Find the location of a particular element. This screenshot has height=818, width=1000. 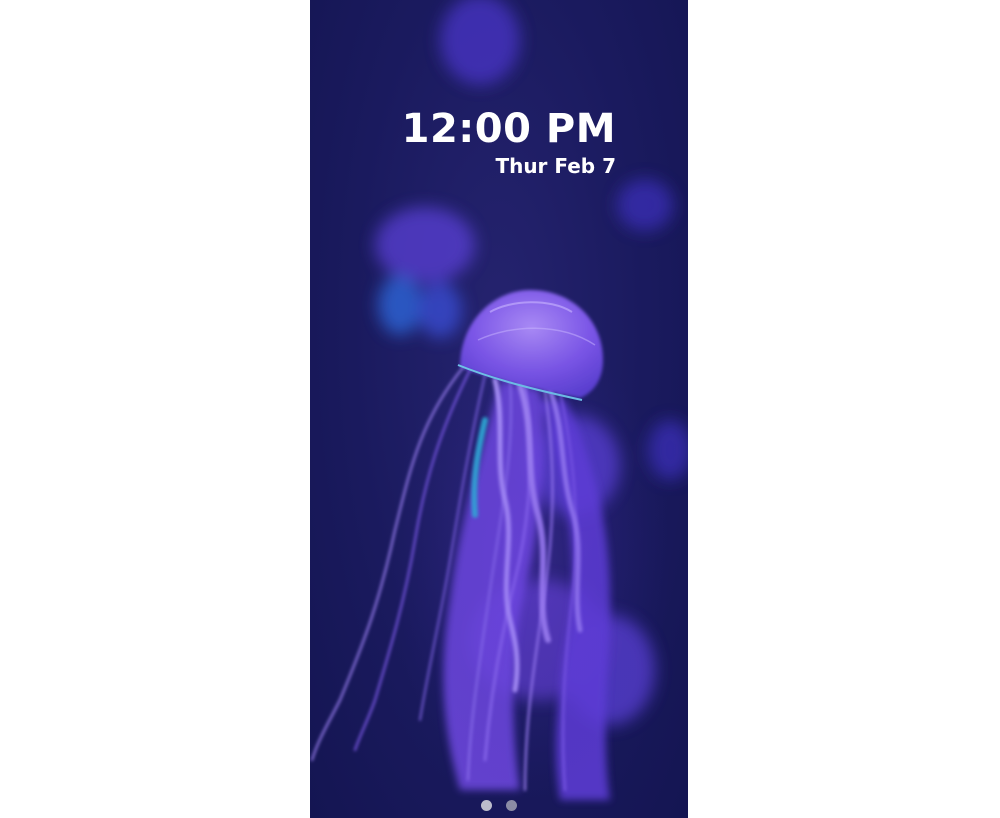

lock-screen-clock: 12:00 PM Thur Feb 7 is located at coordinates (509, 142).